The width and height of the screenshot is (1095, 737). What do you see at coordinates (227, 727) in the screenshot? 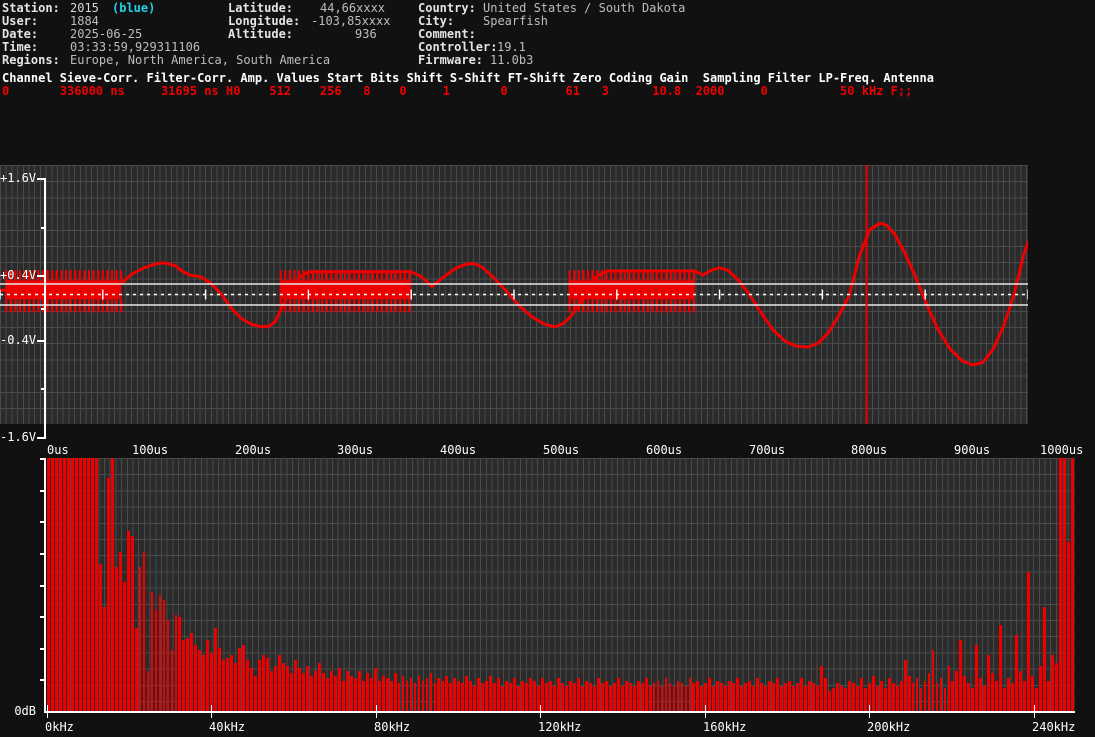
I see `spectrum-x-tick-label: 40kHz` at bounding box center [227, 727].